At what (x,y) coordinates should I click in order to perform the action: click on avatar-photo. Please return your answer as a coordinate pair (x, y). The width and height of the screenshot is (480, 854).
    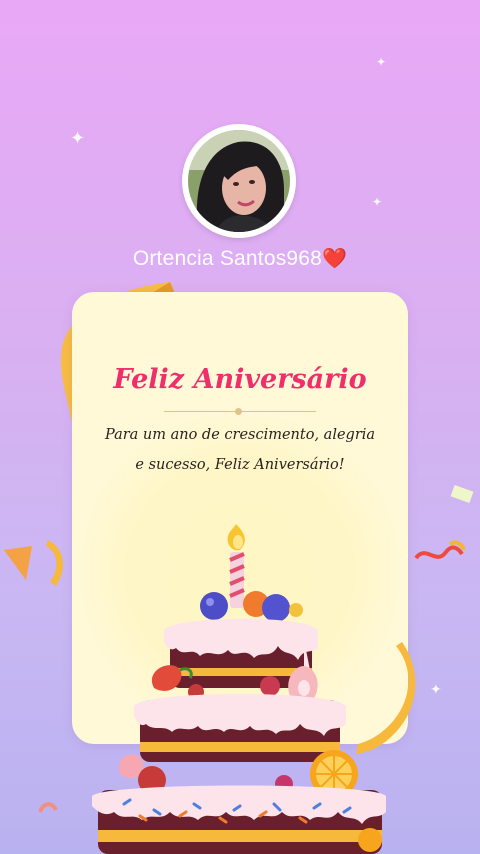
    Looking at the image, I should click on (239, 181).